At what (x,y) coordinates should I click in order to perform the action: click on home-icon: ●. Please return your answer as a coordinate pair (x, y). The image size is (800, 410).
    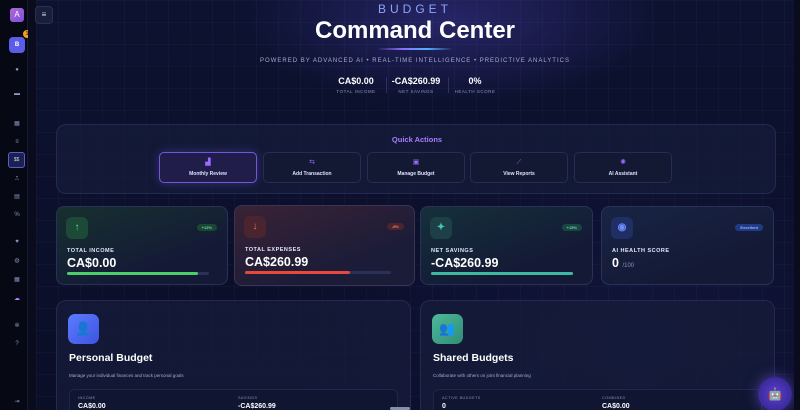
    Looking at the image, I should click on (17, 70).